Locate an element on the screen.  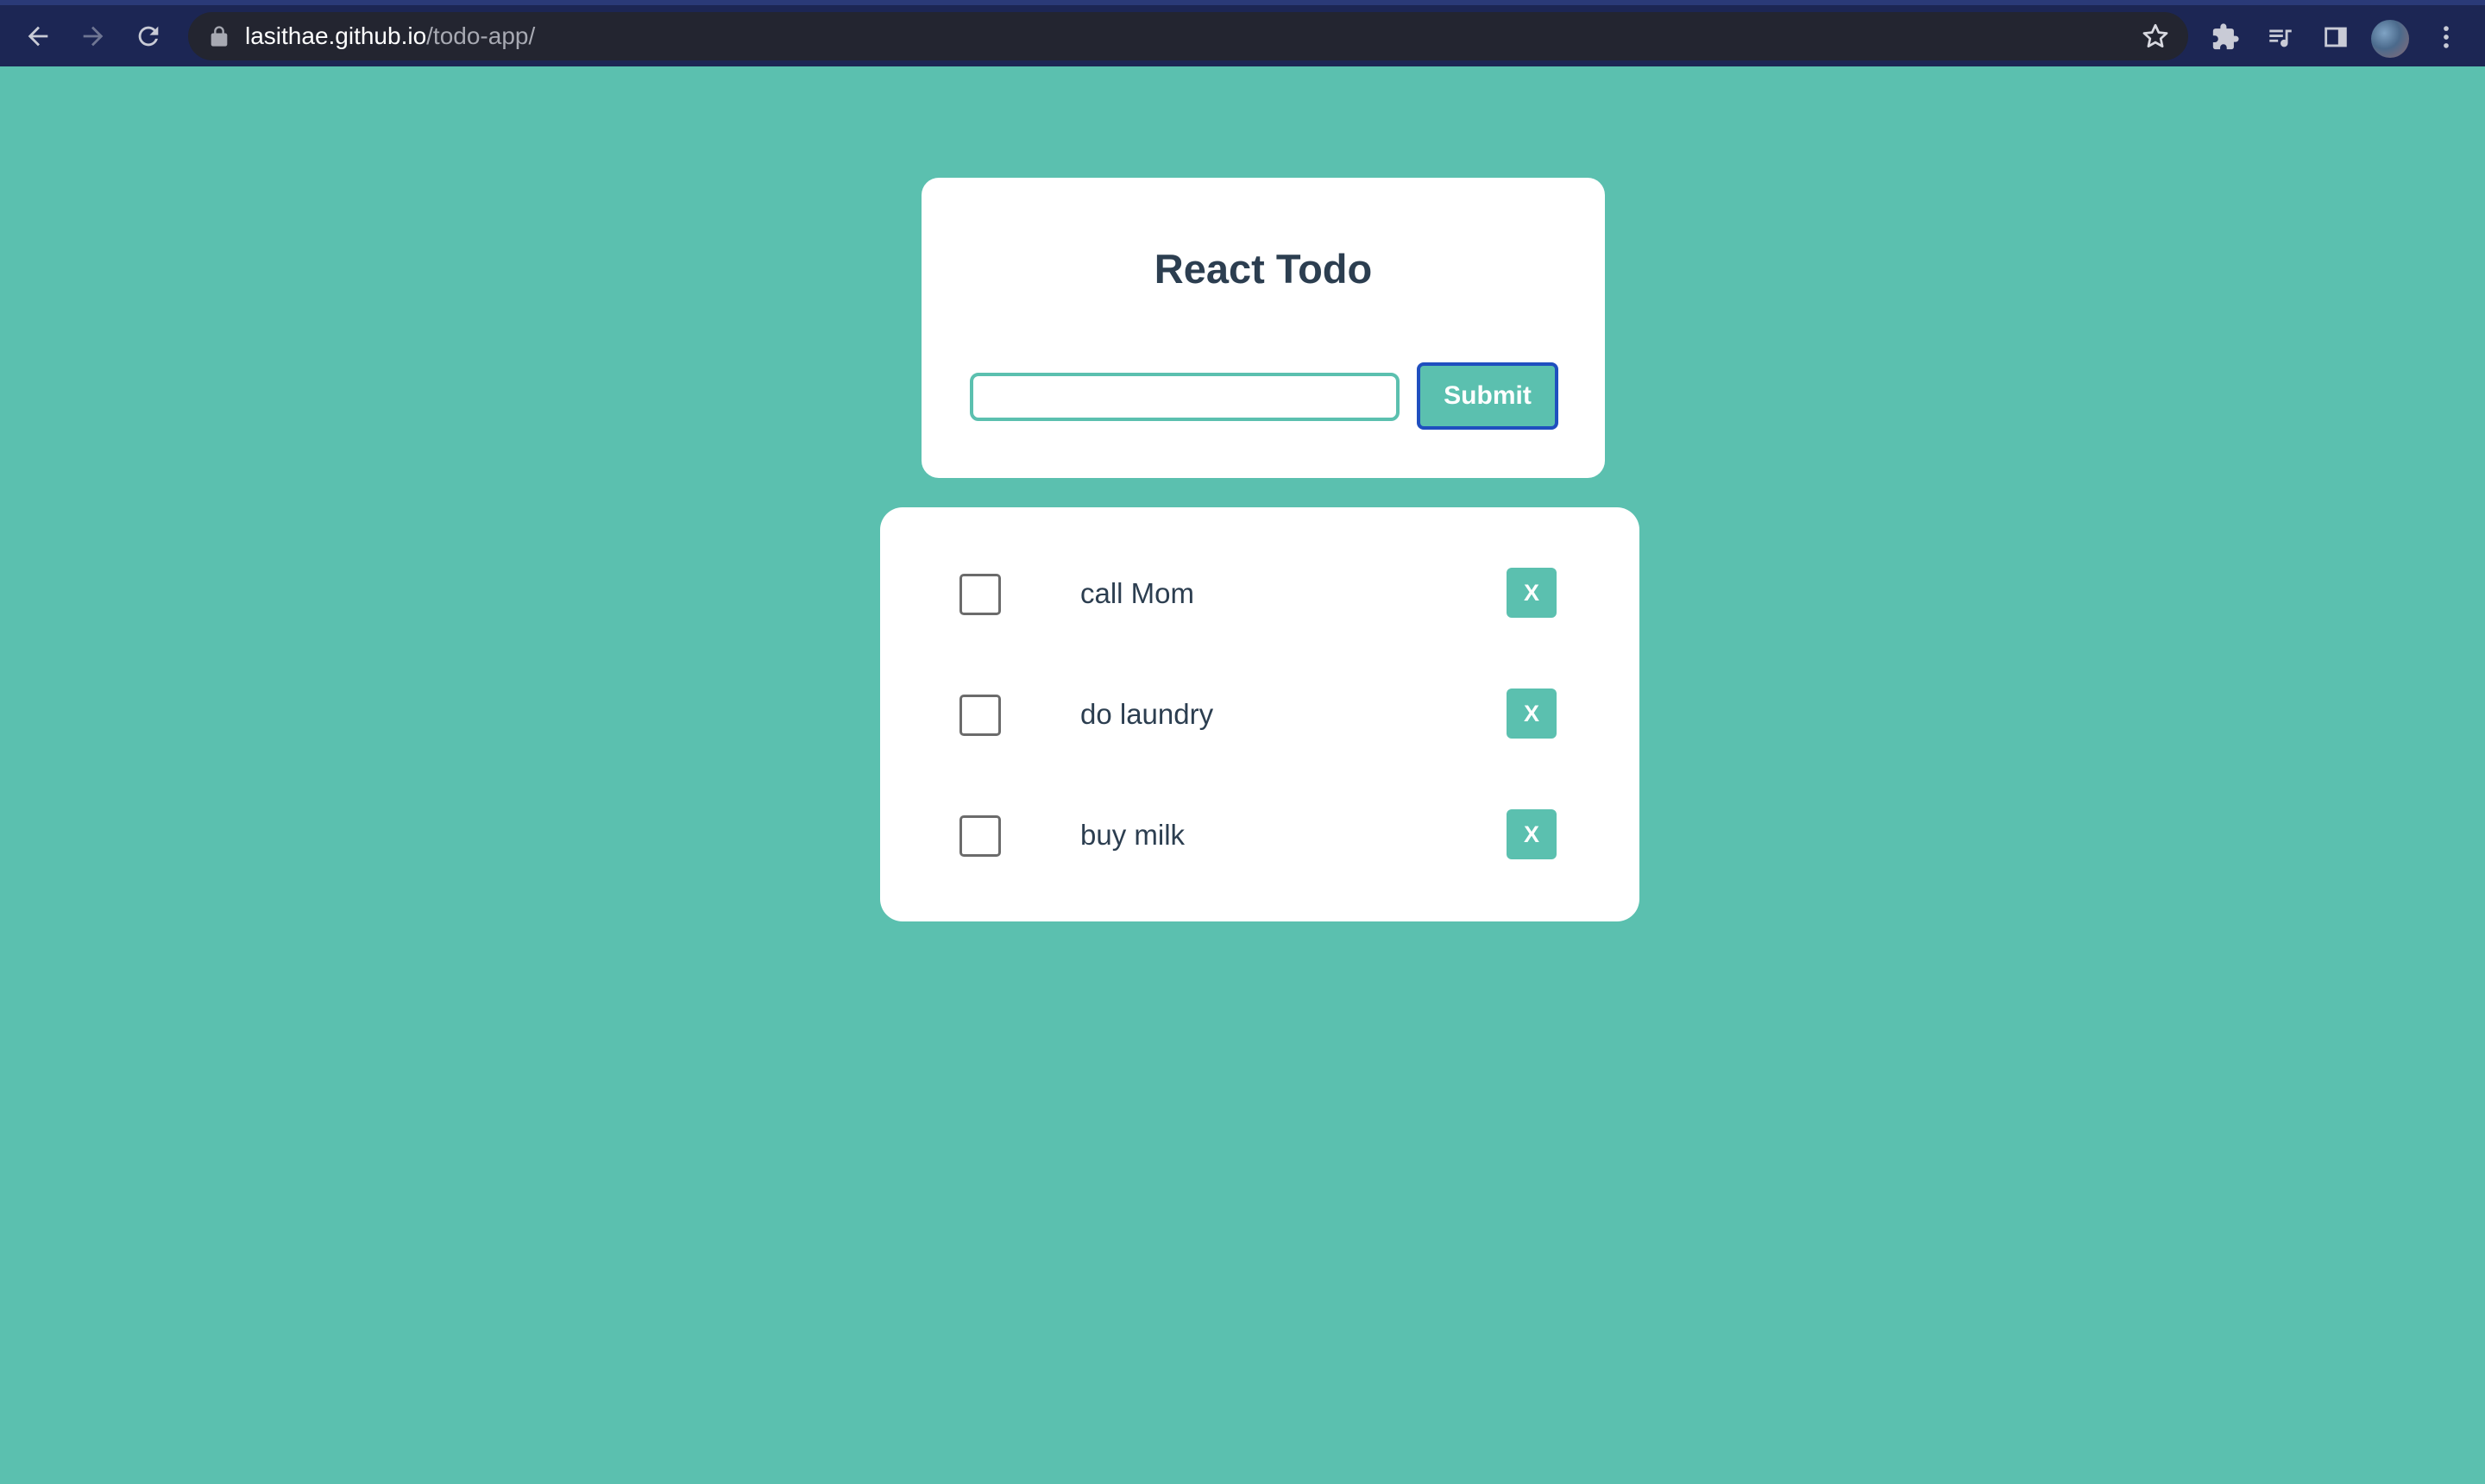
list-item: do laundry X is located at coordinates (1259, 714).